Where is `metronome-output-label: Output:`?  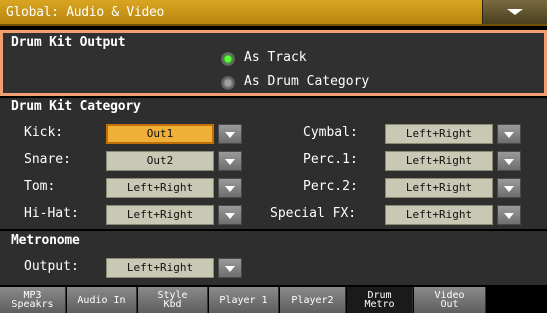 metronome-output-label: Output: is located at coordinates (51, 266).